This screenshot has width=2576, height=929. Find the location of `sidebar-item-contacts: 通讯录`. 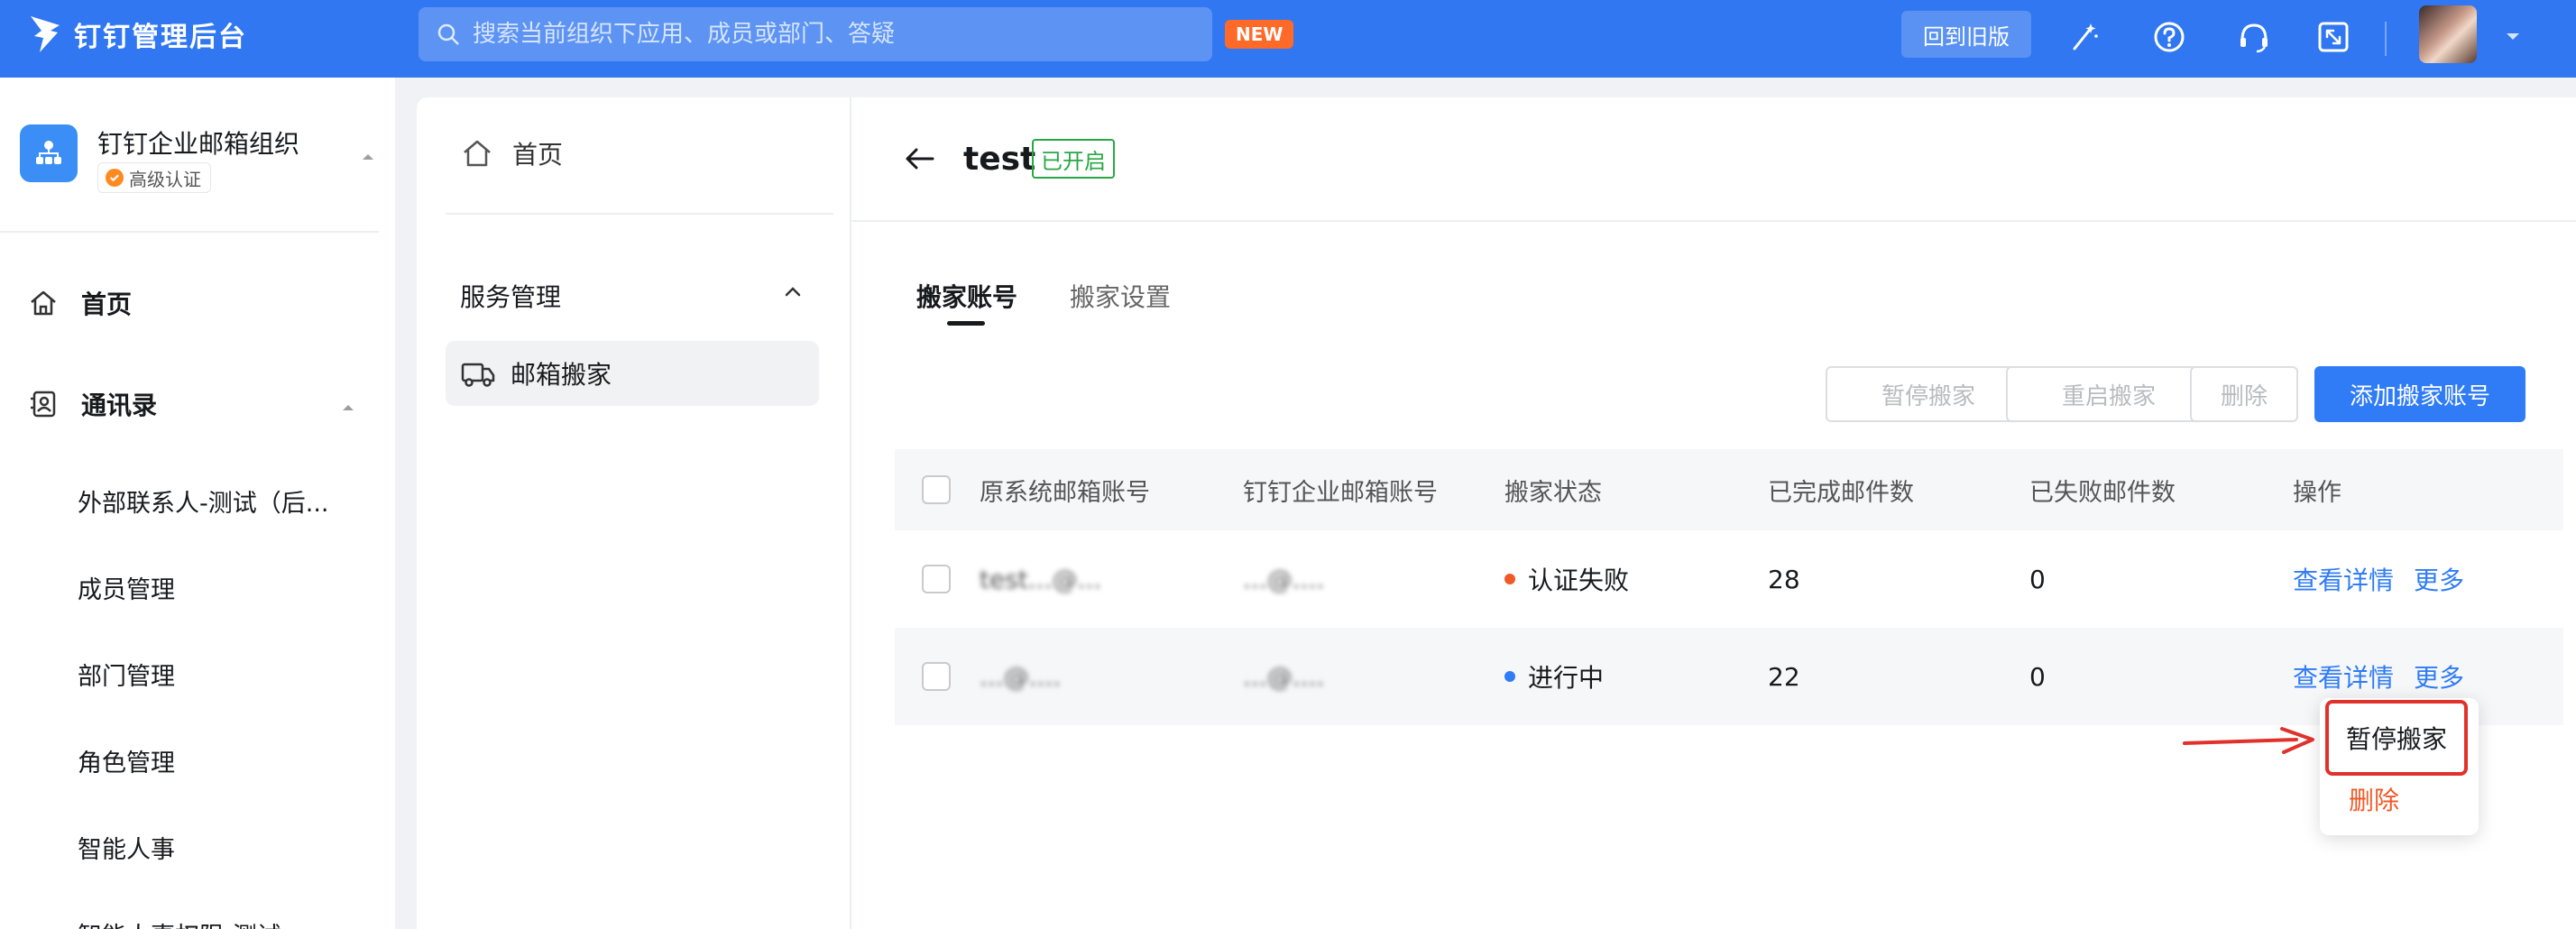

sidebar-item-contacts: 通讯录 is located at coordinates (92, 404).